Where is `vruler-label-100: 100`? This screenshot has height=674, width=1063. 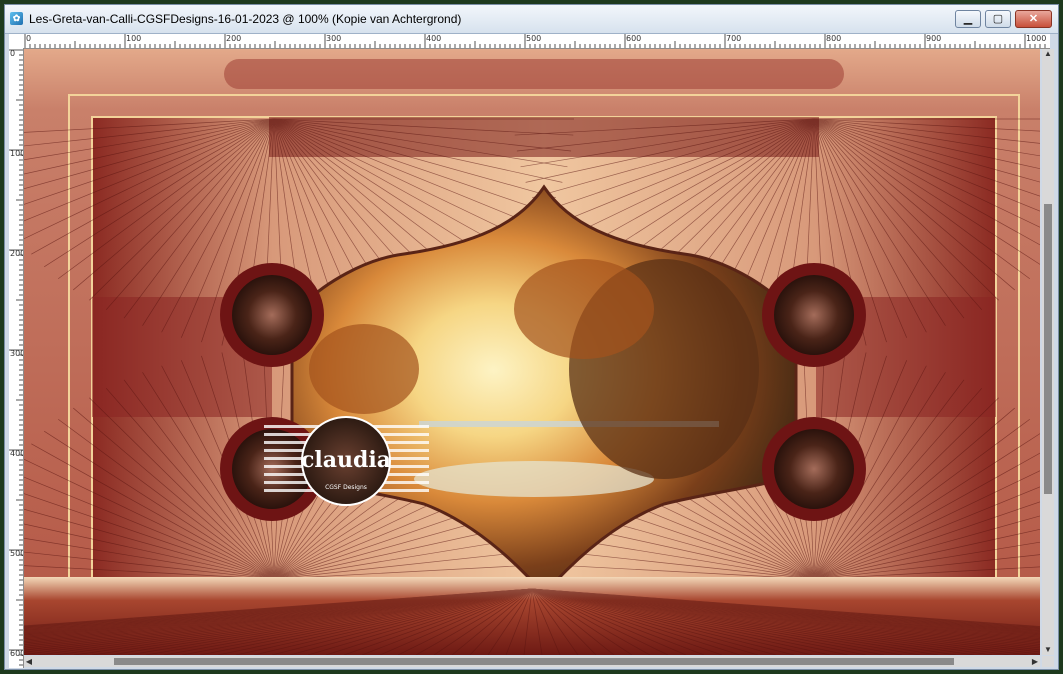
vruler-label-100: 100 is located at coordinates (17, 153).